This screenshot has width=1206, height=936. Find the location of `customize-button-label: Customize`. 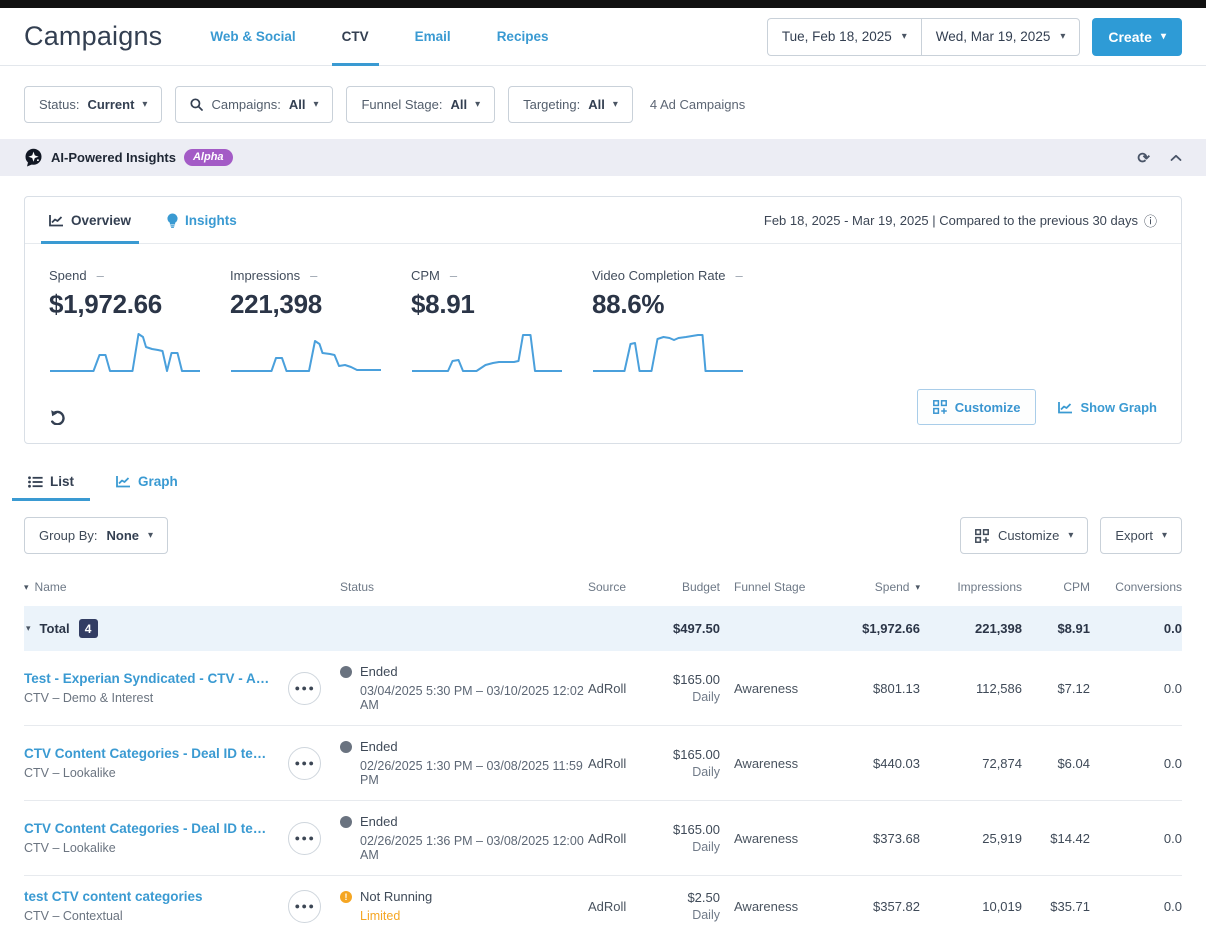

customize-button-label: Customize is located at coordinates (987, 407).